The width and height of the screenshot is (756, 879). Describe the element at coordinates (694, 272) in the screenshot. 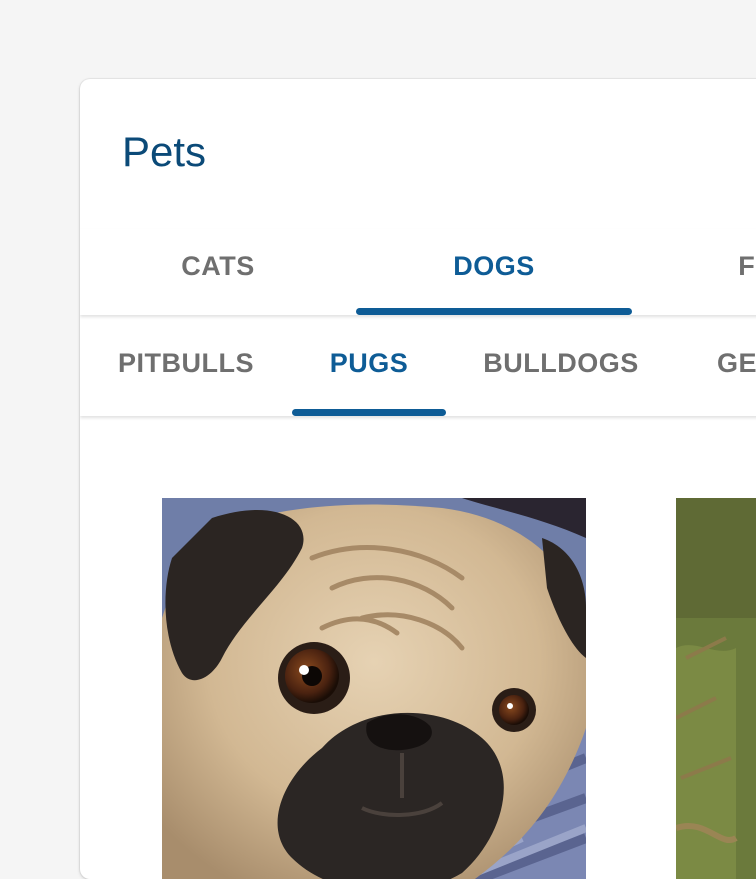

I see `tab-fish: FISH` at that location.